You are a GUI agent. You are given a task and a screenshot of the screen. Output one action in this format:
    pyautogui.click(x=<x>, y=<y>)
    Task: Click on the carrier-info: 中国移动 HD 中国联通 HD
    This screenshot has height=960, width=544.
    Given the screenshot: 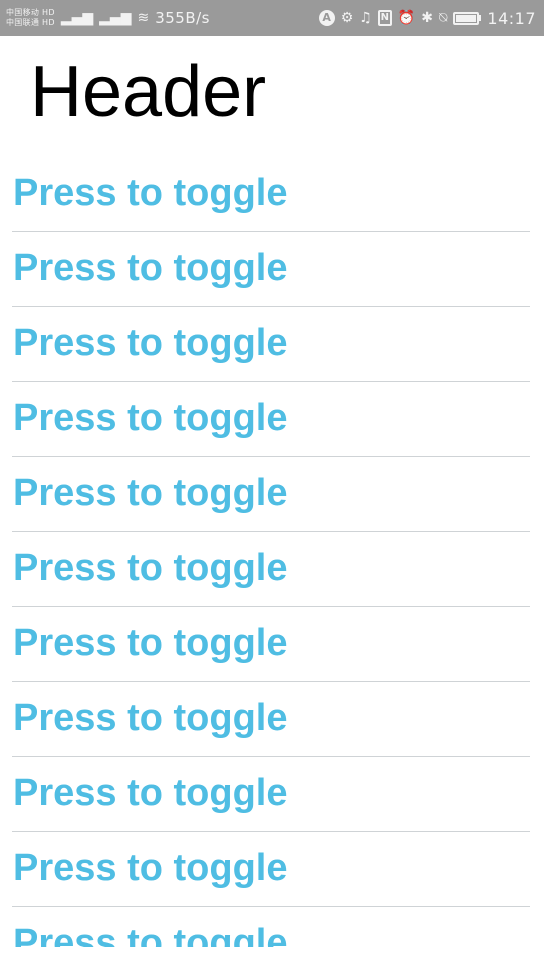 What is the action you would take?
    pyautogui.click(x=30, y=18)
    